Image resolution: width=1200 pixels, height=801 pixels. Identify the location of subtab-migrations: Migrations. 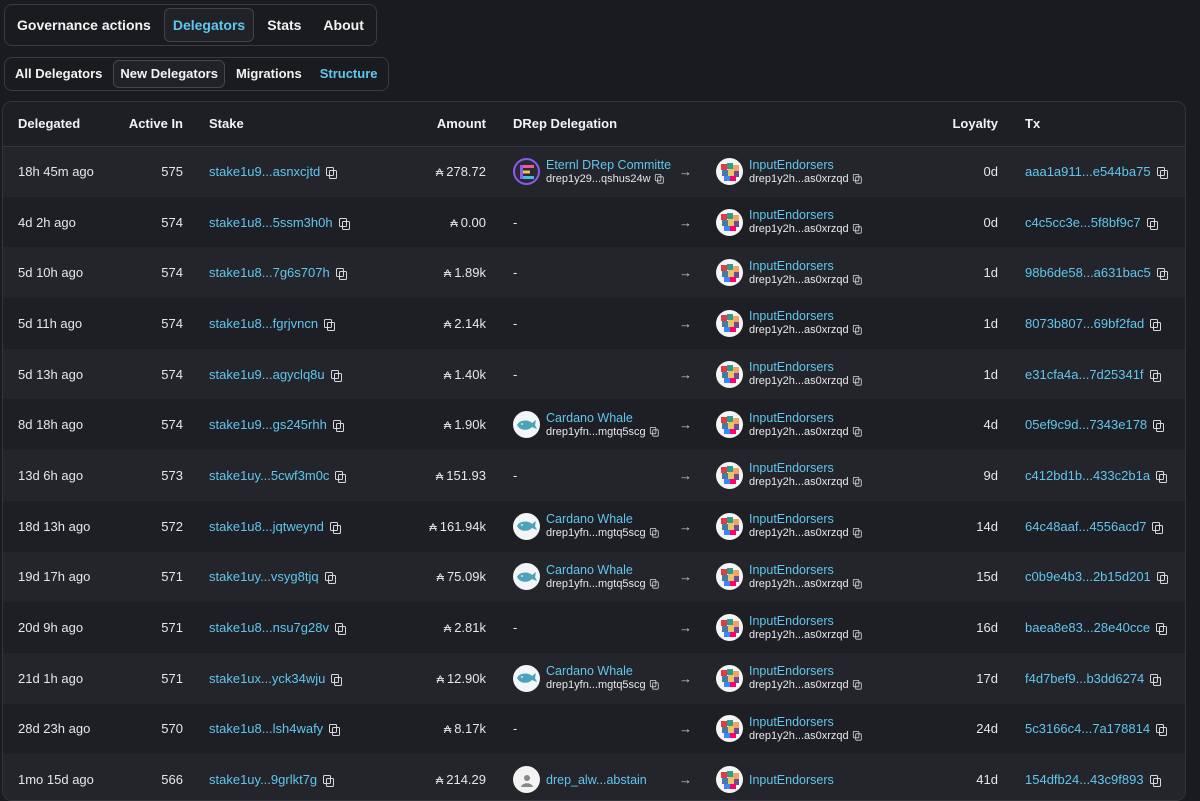
(269, 74).